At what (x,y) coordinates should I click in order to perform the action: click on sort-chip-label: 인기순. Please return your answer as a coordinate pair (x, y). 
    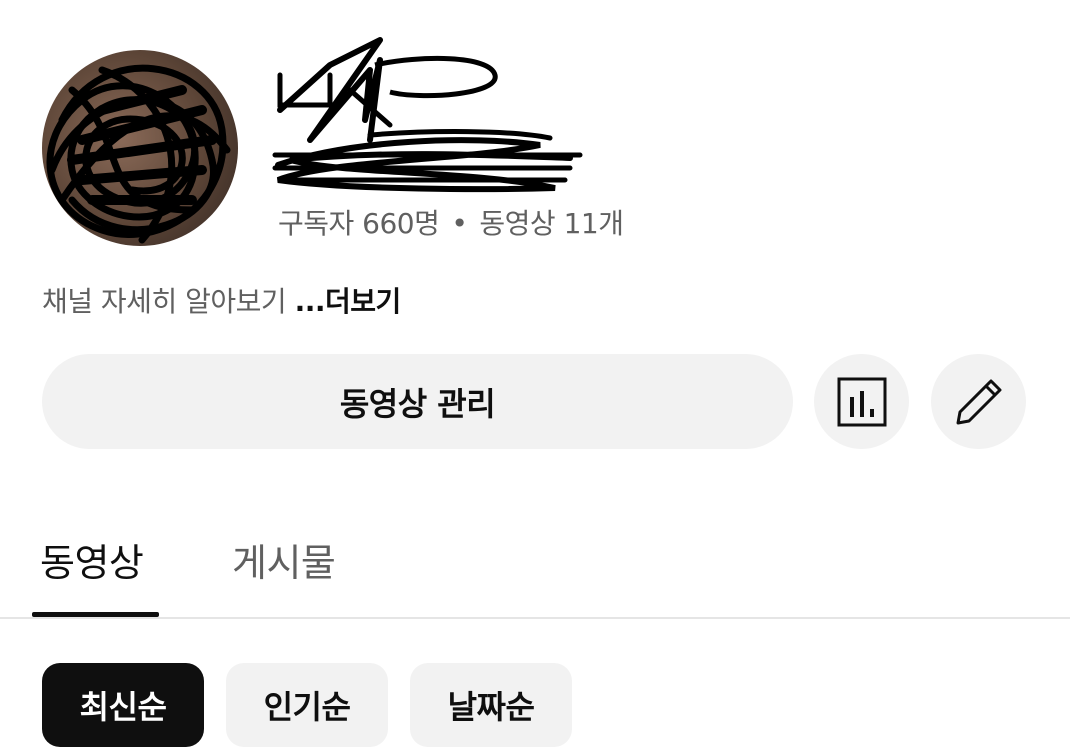
    Looking at the image, I should click on (307, 707).